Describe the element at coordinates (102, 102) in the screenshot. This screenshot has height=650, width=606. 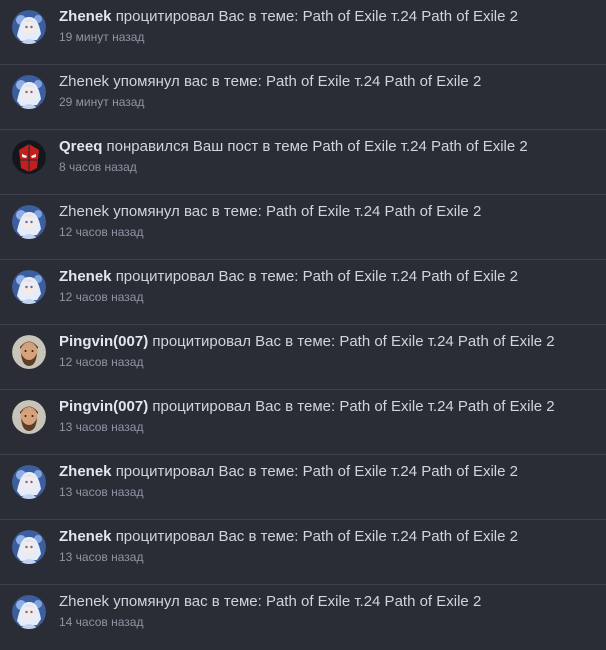
I see `notification-time: 29 минут назад` at that location.